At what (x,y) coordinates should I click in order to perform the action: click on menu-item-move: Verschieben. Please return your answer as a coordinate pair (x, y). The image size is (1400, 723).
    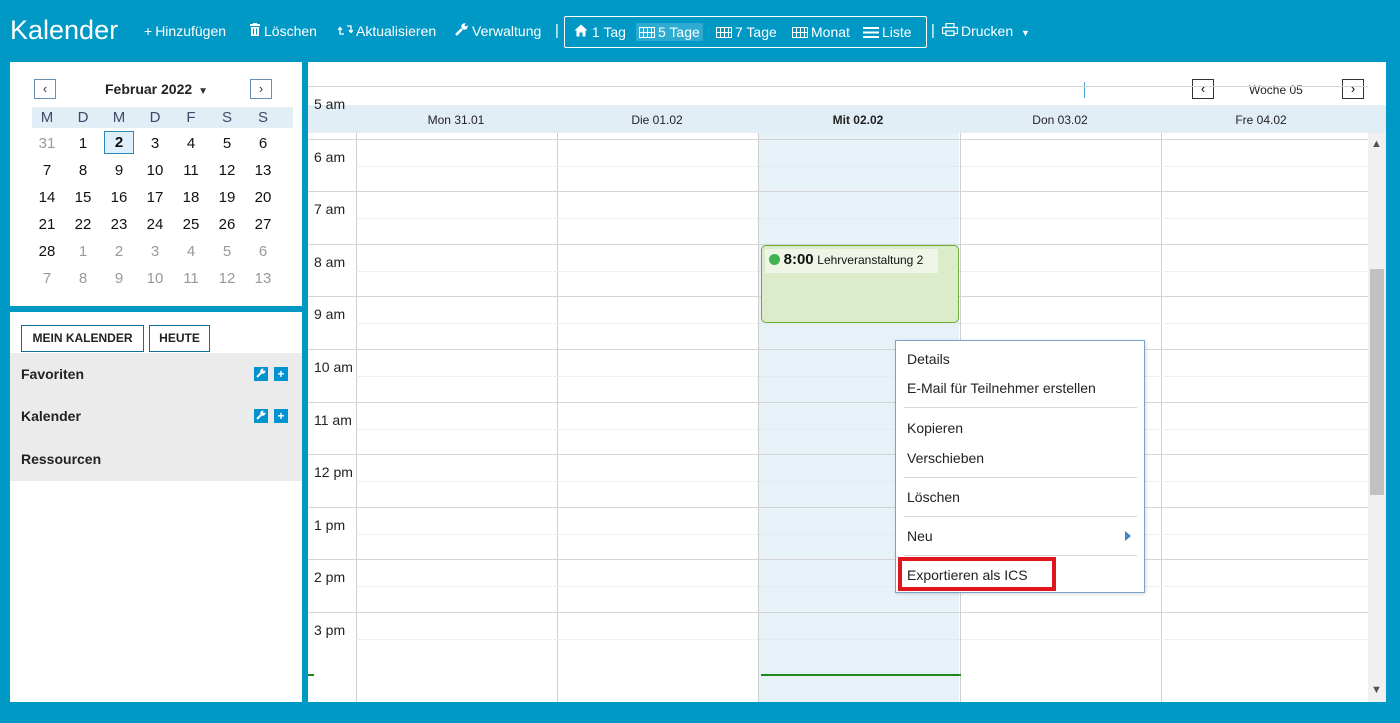
    Looking at the image, I should click on (945, 458).